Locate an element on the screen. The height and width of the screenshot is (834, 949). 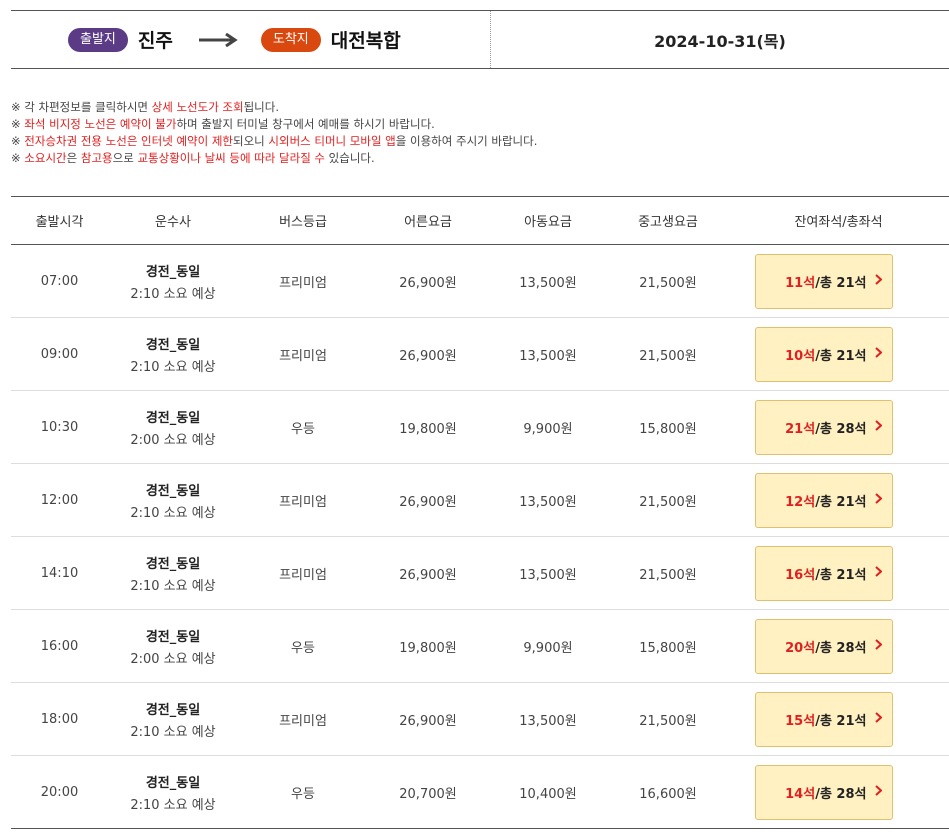
notice-text: 되오니 is located at coordinates (251, 141).